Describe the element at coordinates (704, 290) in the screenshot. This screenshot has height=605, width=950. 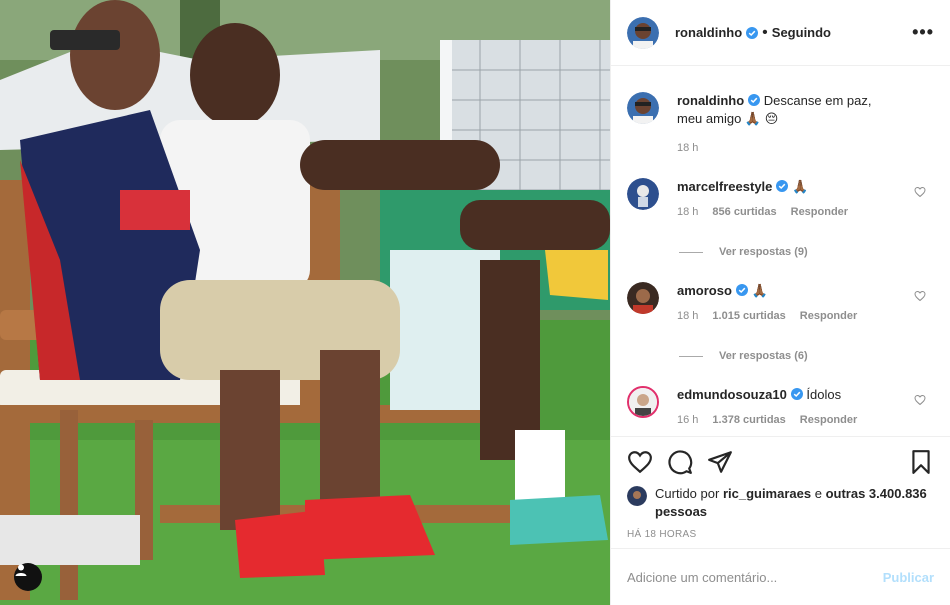
I see `comment-username: amoroso` at that location.